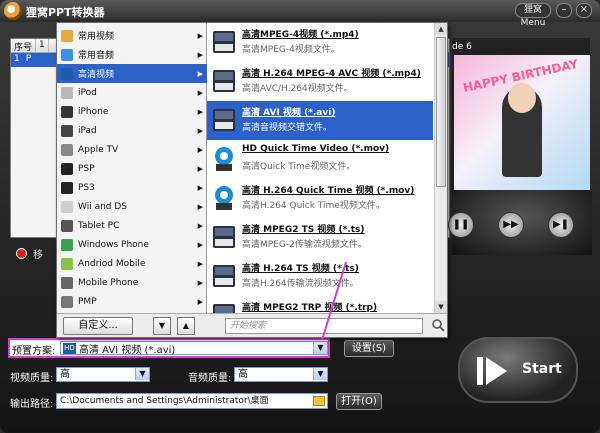  I want to click on column-header: 1, so click(42, 45).